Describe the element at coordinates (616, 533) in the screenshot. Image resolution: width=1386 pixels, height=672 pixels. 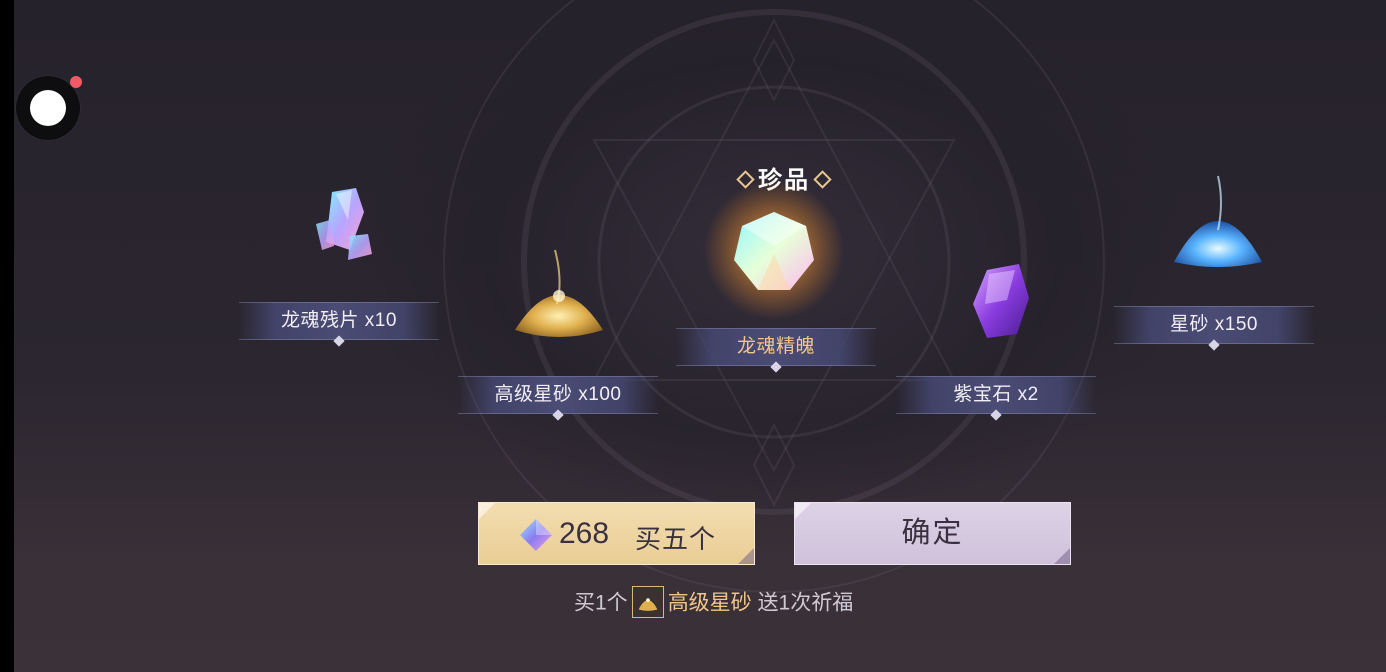
I see `buy-five-button: 268 买五个` at that location.